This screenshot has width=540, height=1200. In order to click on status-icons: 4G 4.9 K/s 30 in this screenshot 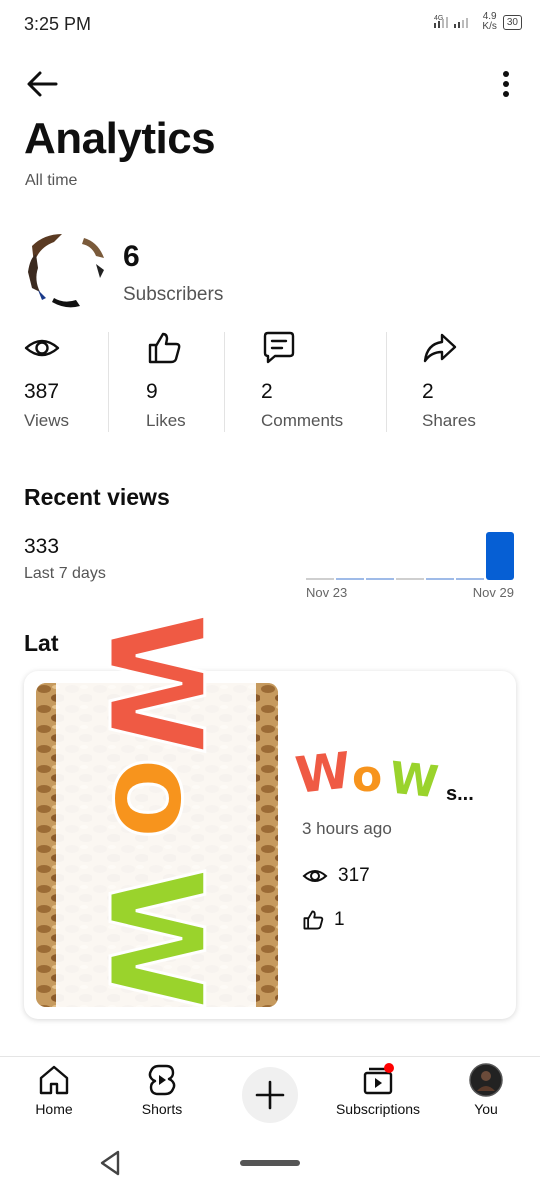, I will do `click(477, 22)`.